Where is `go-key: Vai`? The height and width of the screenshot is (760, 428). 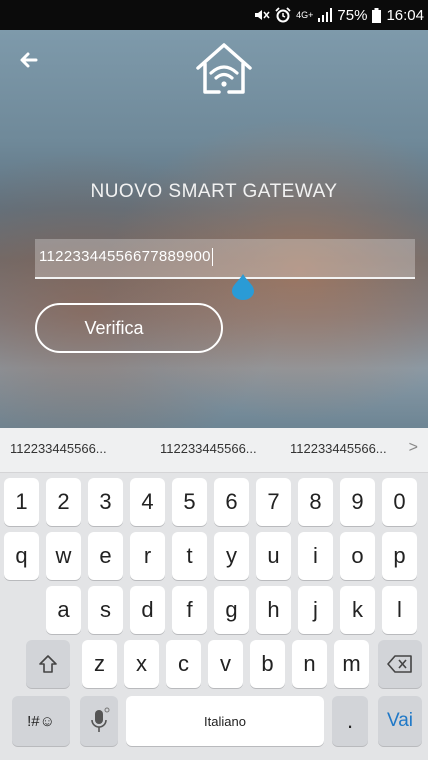 go-key: Vai is located at coordinates (400, 721).